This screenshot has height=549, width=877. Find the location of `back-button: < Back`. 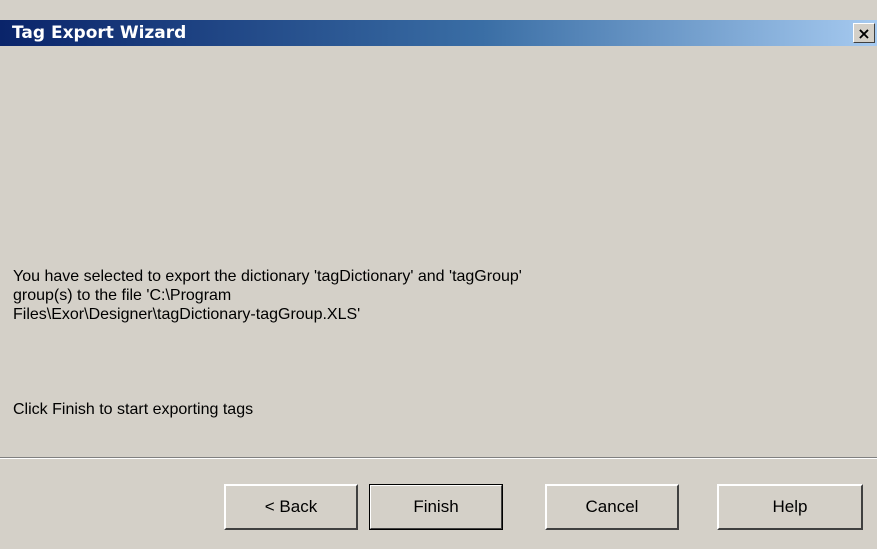

back-button: < Back is located at coordinates (291, 507).